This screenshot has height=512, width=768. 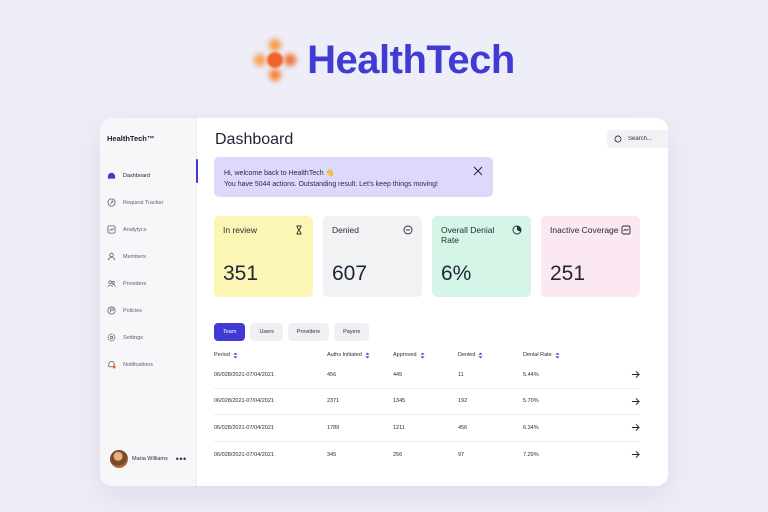 I want to click on dashboard-icon, so click(x=111, y=175).